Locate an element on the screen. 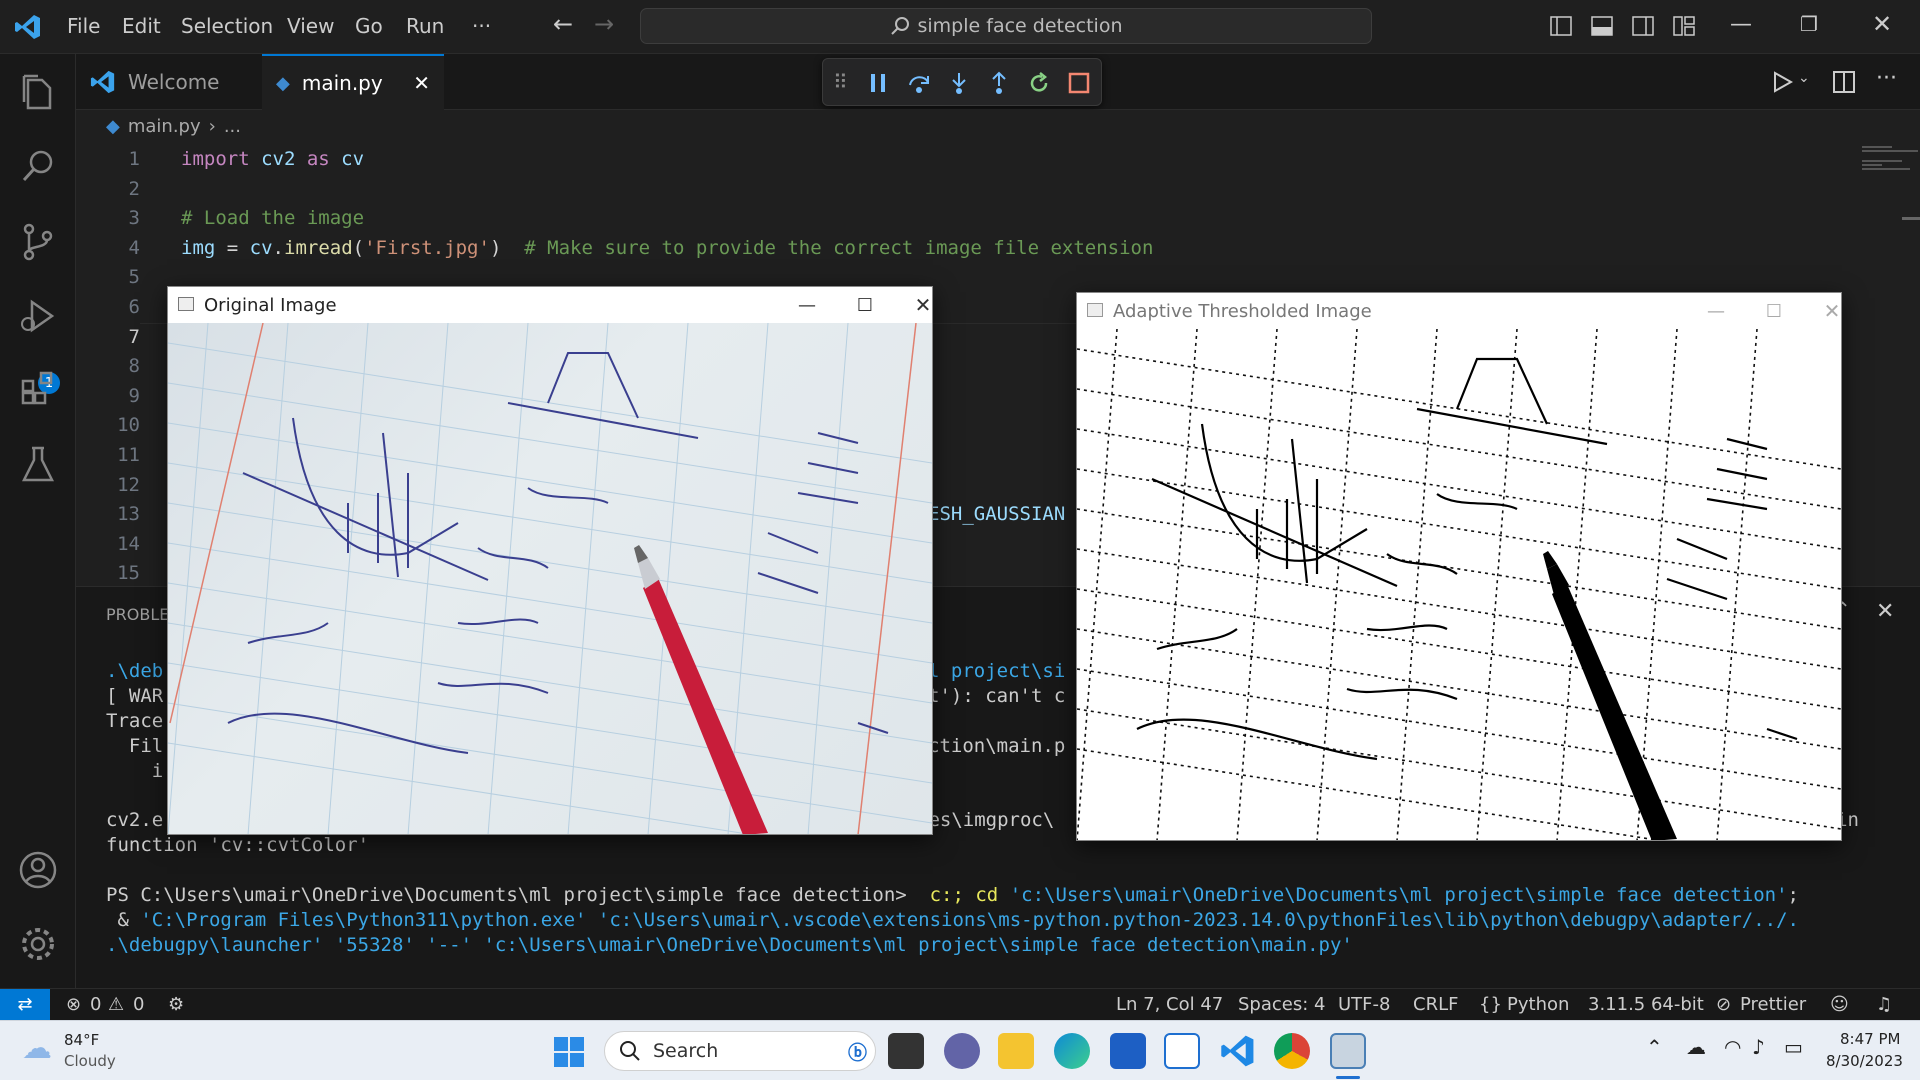 Image resolution: width=1920 pixels, height=1080 pixels. weather-desc: Cloudy is located at coordinates (90, 1061).